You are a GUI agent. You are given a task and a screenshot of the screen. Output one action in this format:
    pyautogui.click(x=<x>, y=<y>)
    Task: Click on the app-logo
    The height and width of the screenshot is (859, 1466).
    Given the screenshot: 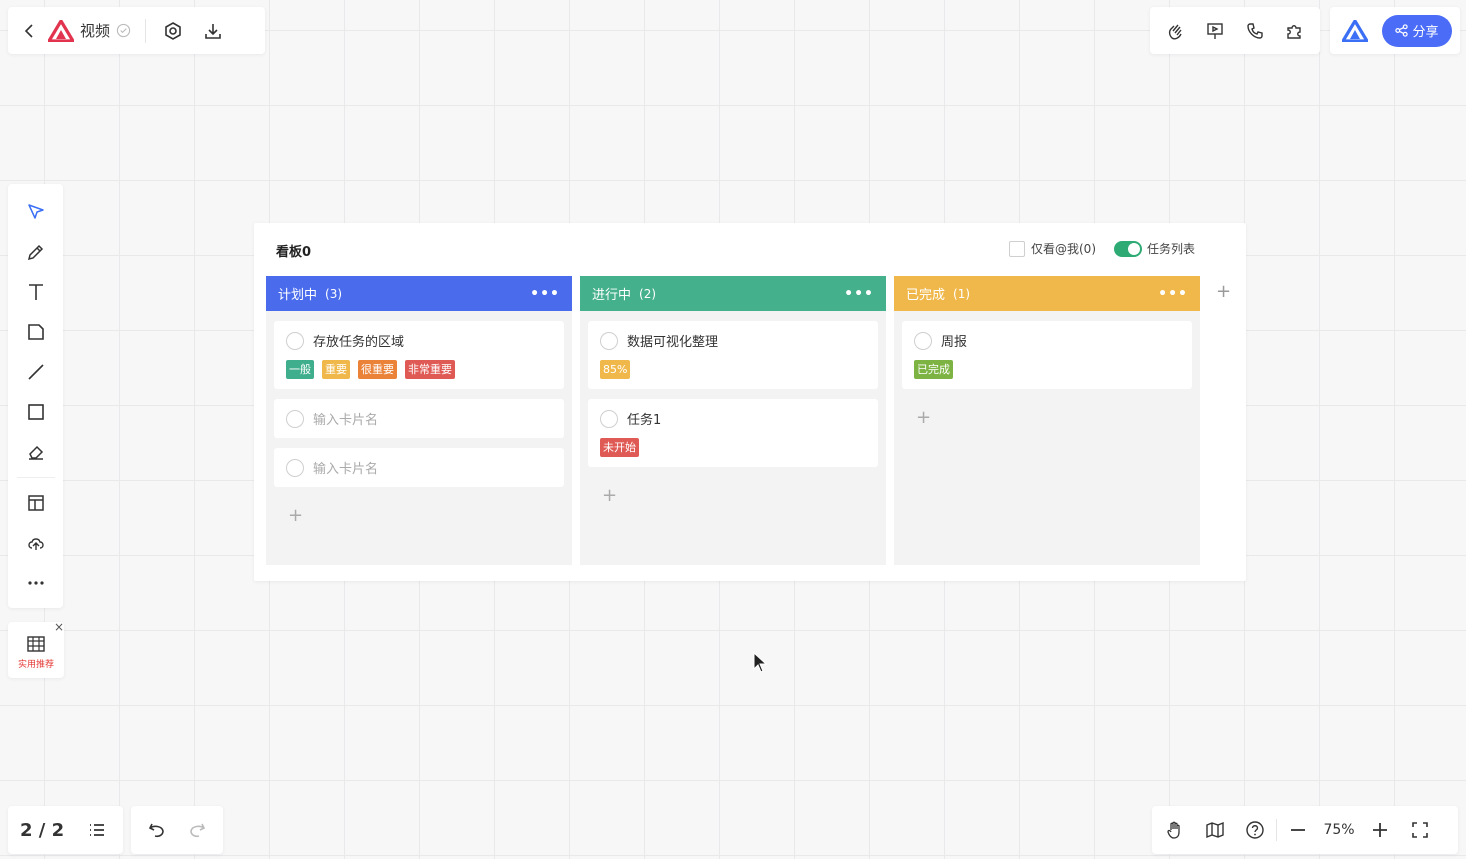 What is the action you would take?
    pyautogui.click(x=61, y=30)
    